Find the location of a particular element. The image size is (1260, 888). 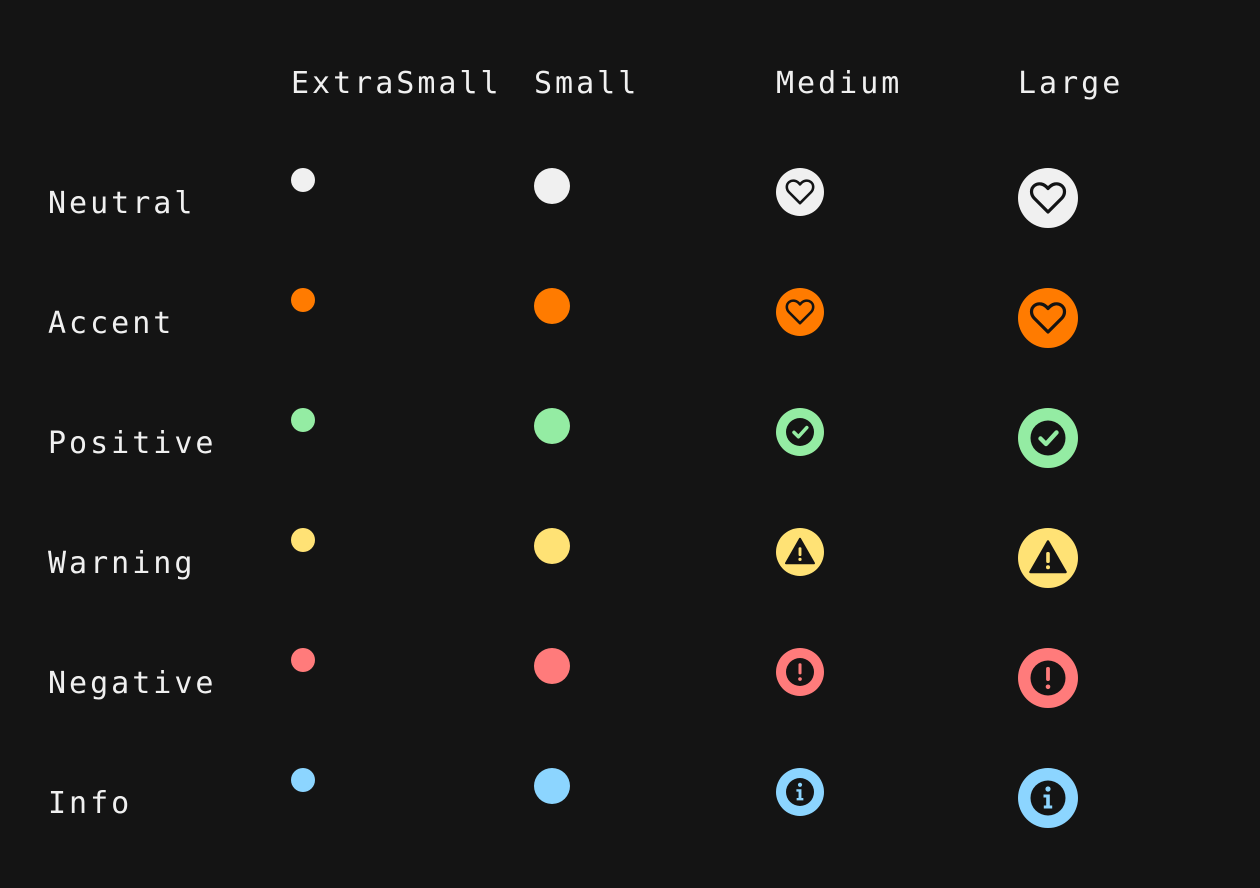

accent-small-badge is located at coordinates (552, 306).